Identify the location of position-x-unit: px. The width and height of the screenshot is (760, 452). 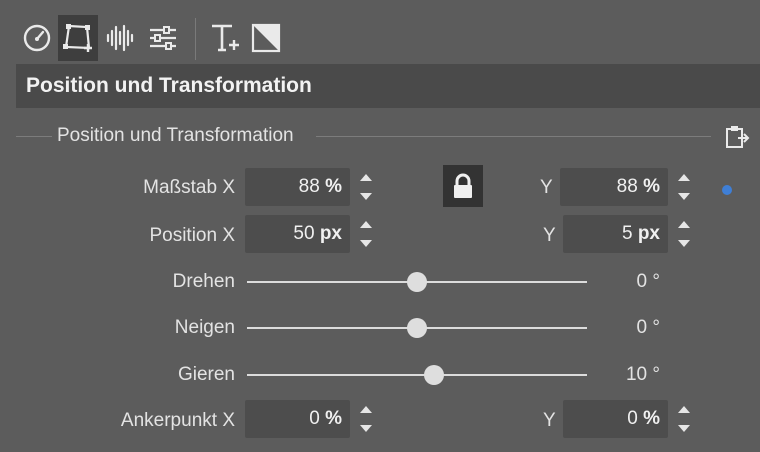
(330, 233).